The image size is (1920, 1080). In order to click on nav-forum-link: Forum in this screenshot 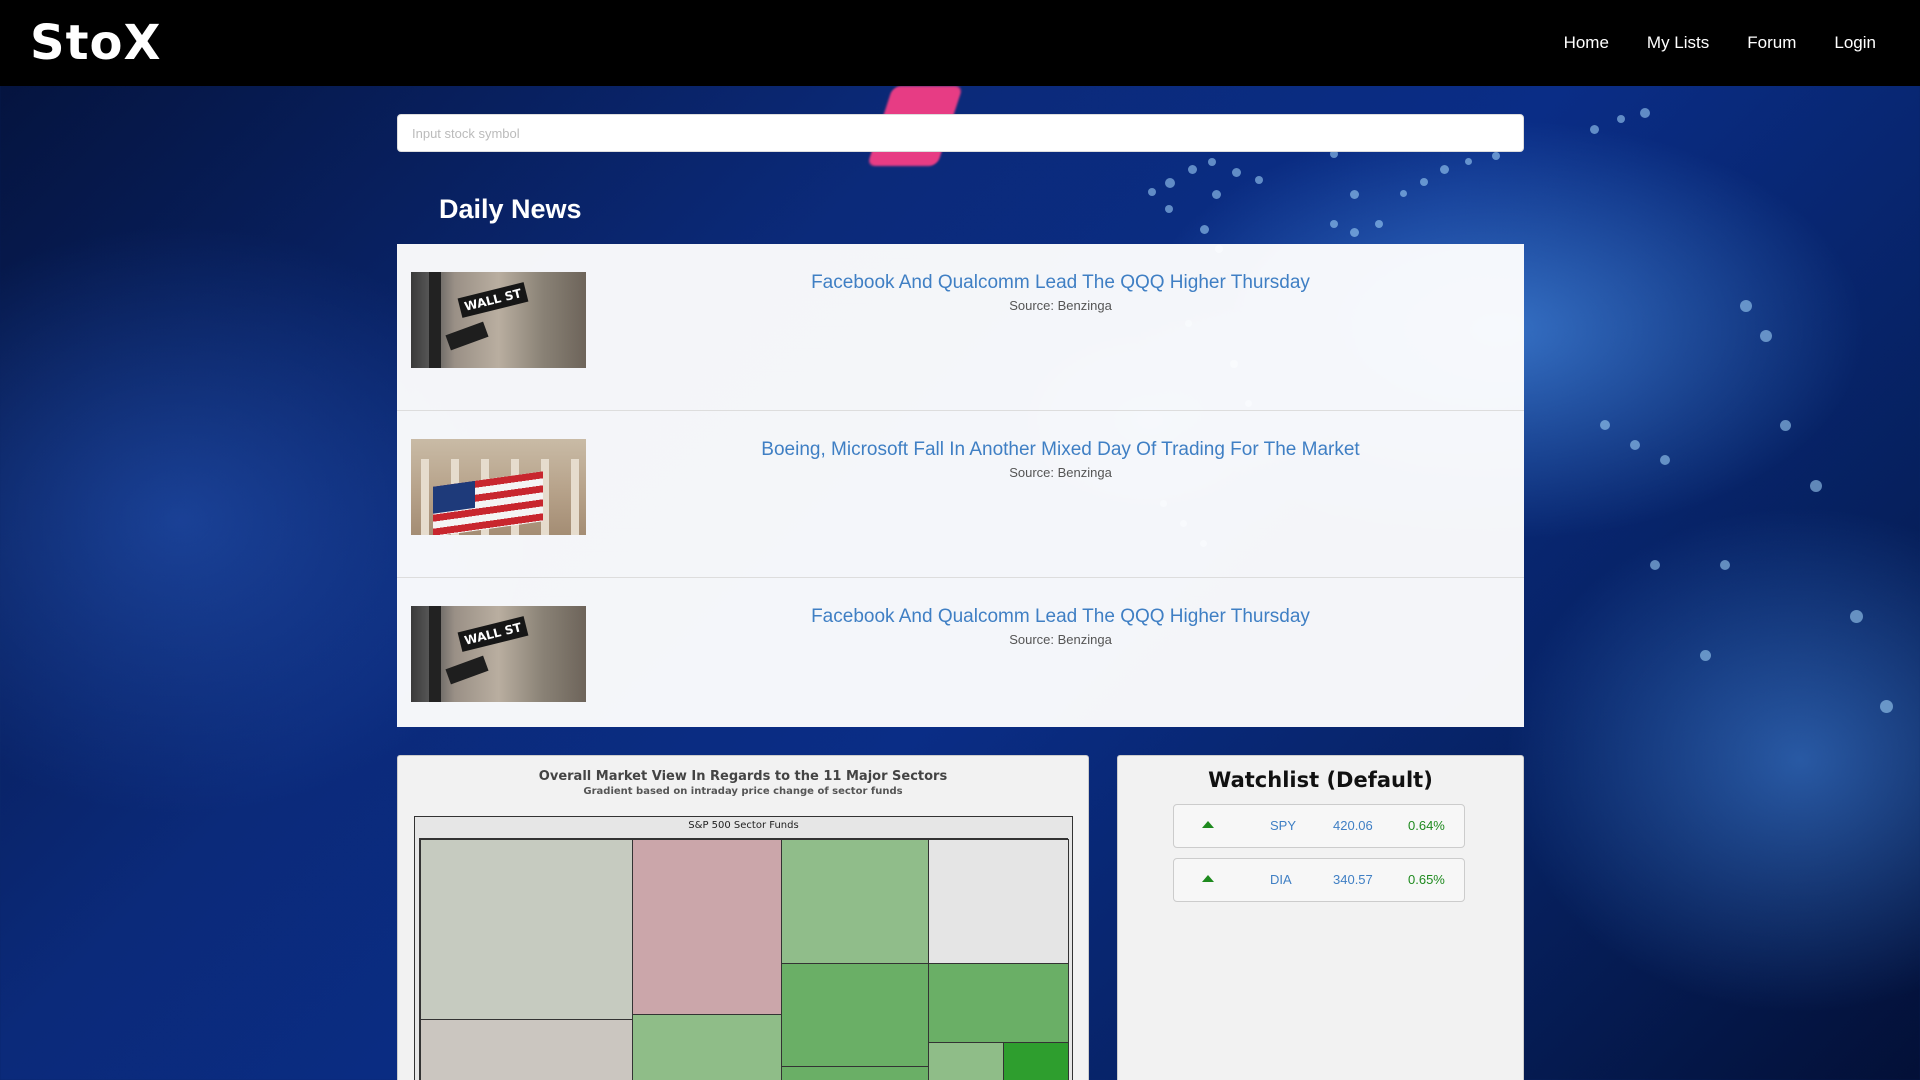, I will do `click(1771, 43)`.